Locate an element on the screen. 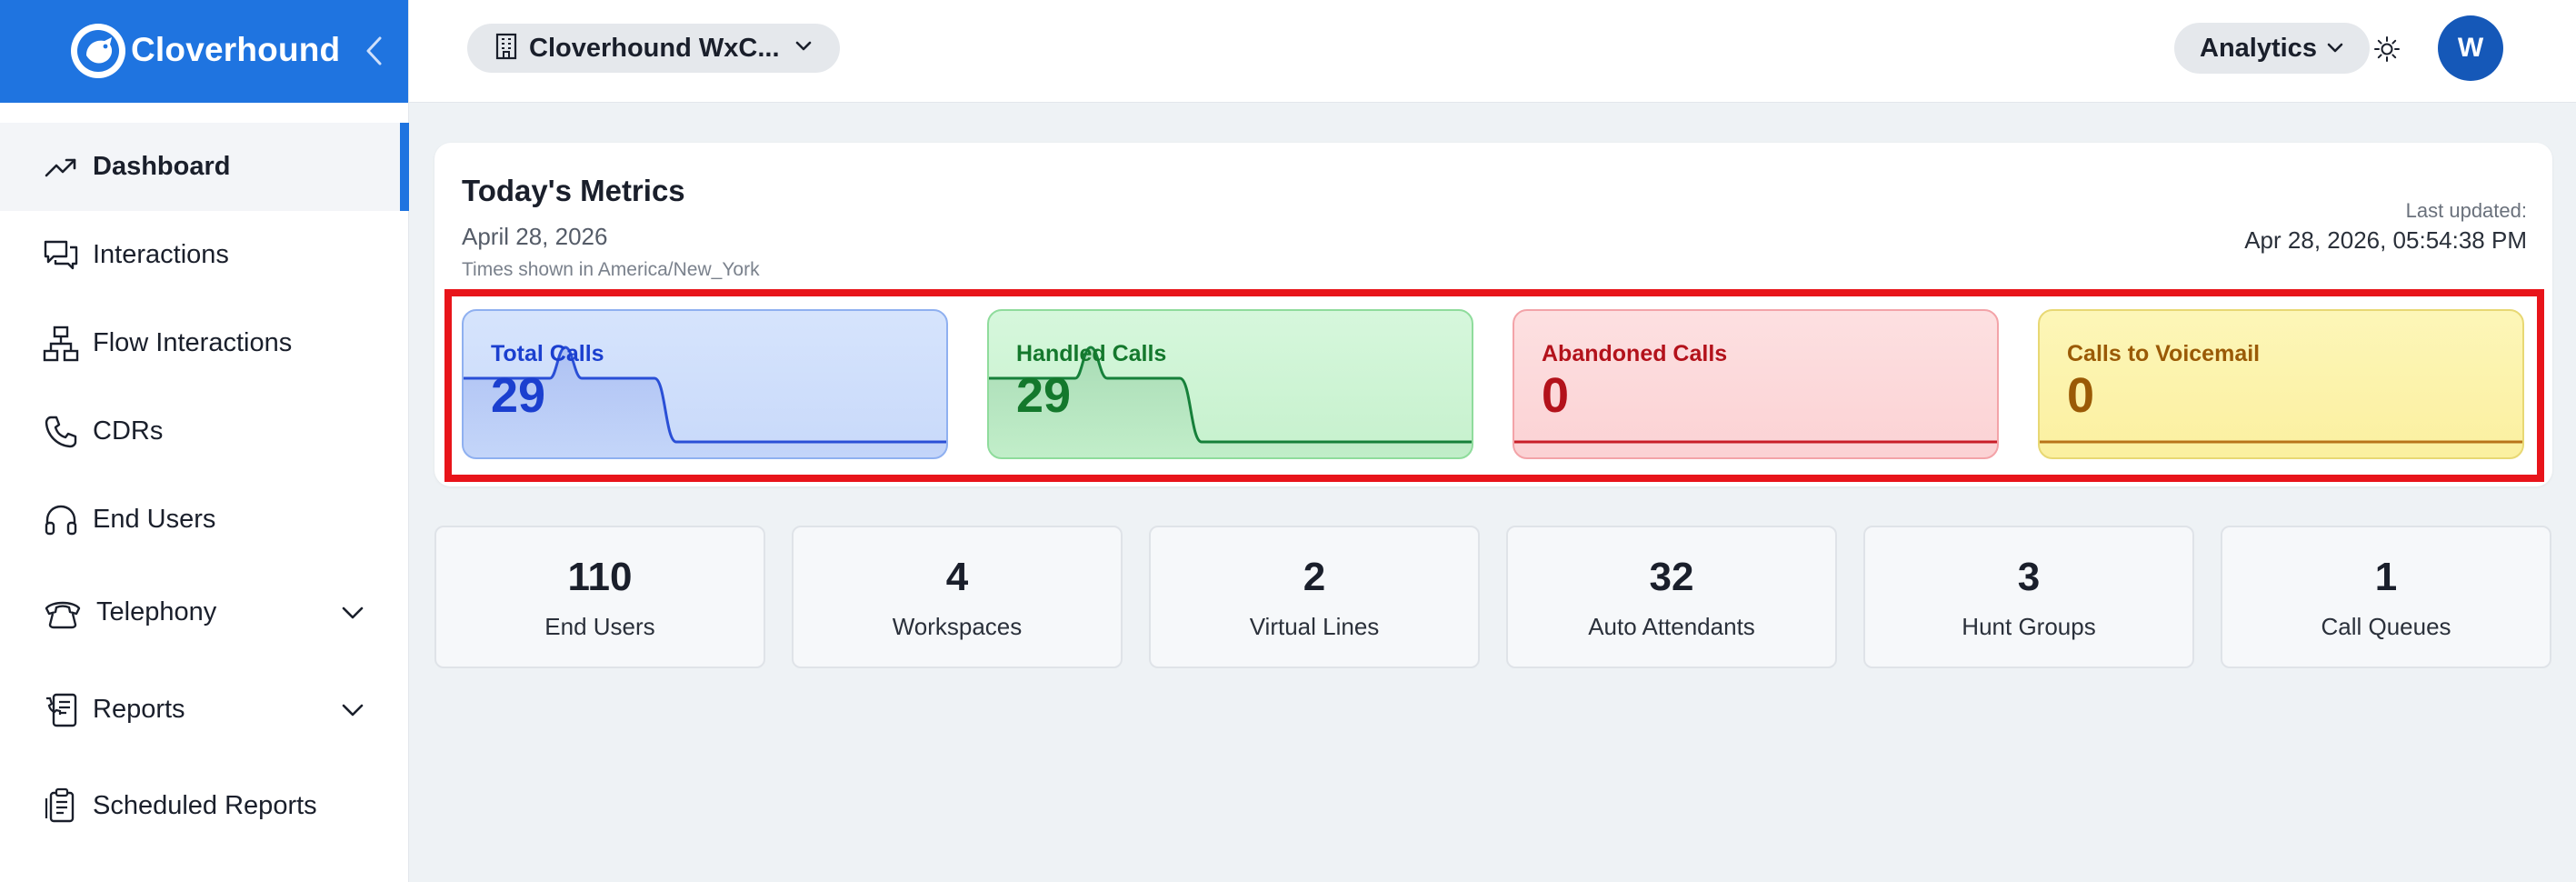 The width and height of the screenshot is (2576, 882). sidebar-item-reports: Reports is located at coordinates (204, 709).